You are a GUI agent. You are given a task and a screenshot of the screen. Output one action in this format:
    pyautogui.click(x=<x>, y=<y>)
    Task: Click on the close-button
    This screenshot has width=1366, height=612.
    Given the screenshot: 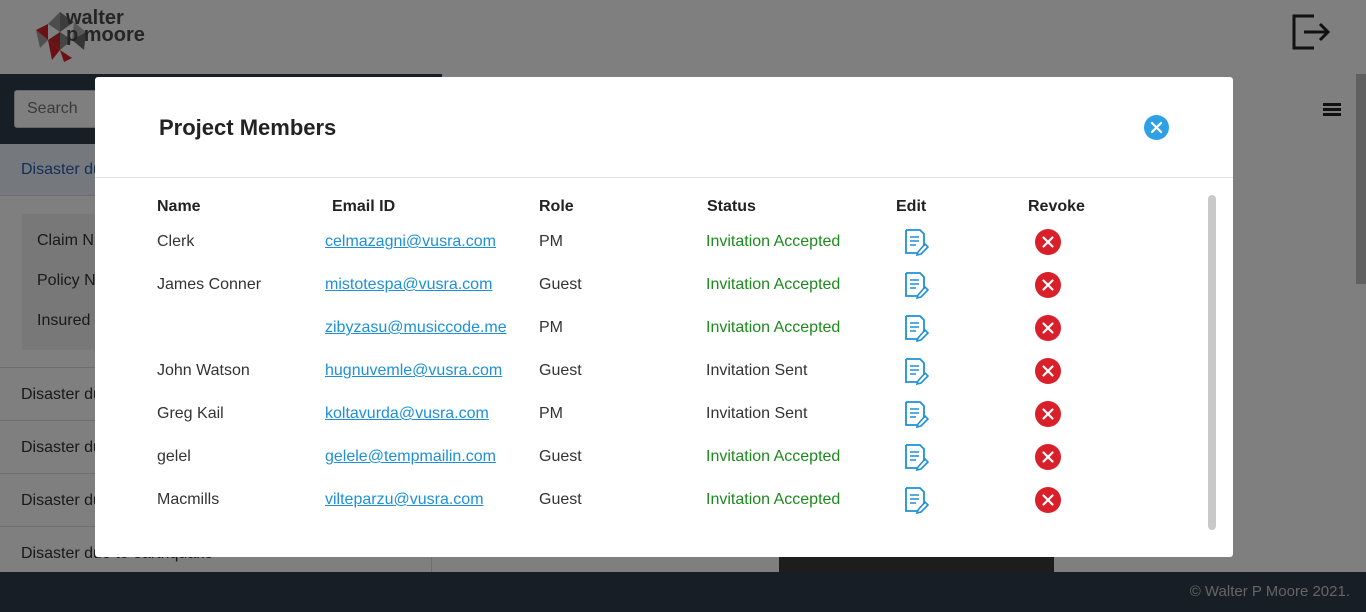 What is the action you would take?
    pyautogui.click(x=1156, y=127)
    